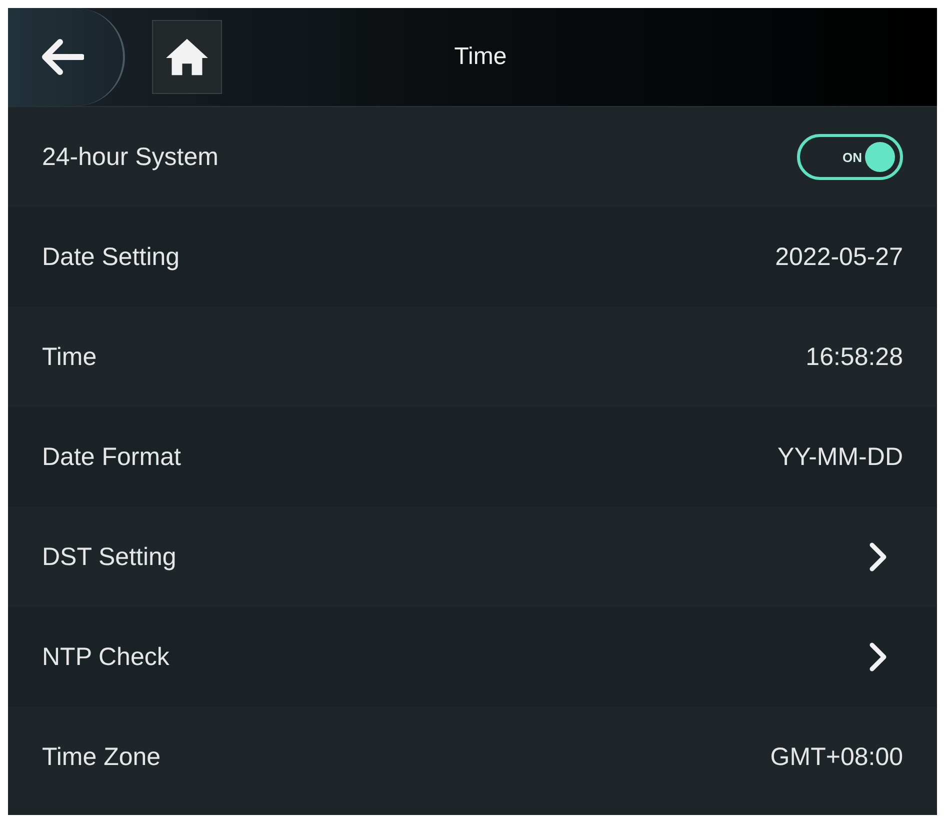 The width and height of the screenshot is (945, 823). Describe the element at coordinates (480, 57) in the screenshot. I see `screen-title: Time` at that location.